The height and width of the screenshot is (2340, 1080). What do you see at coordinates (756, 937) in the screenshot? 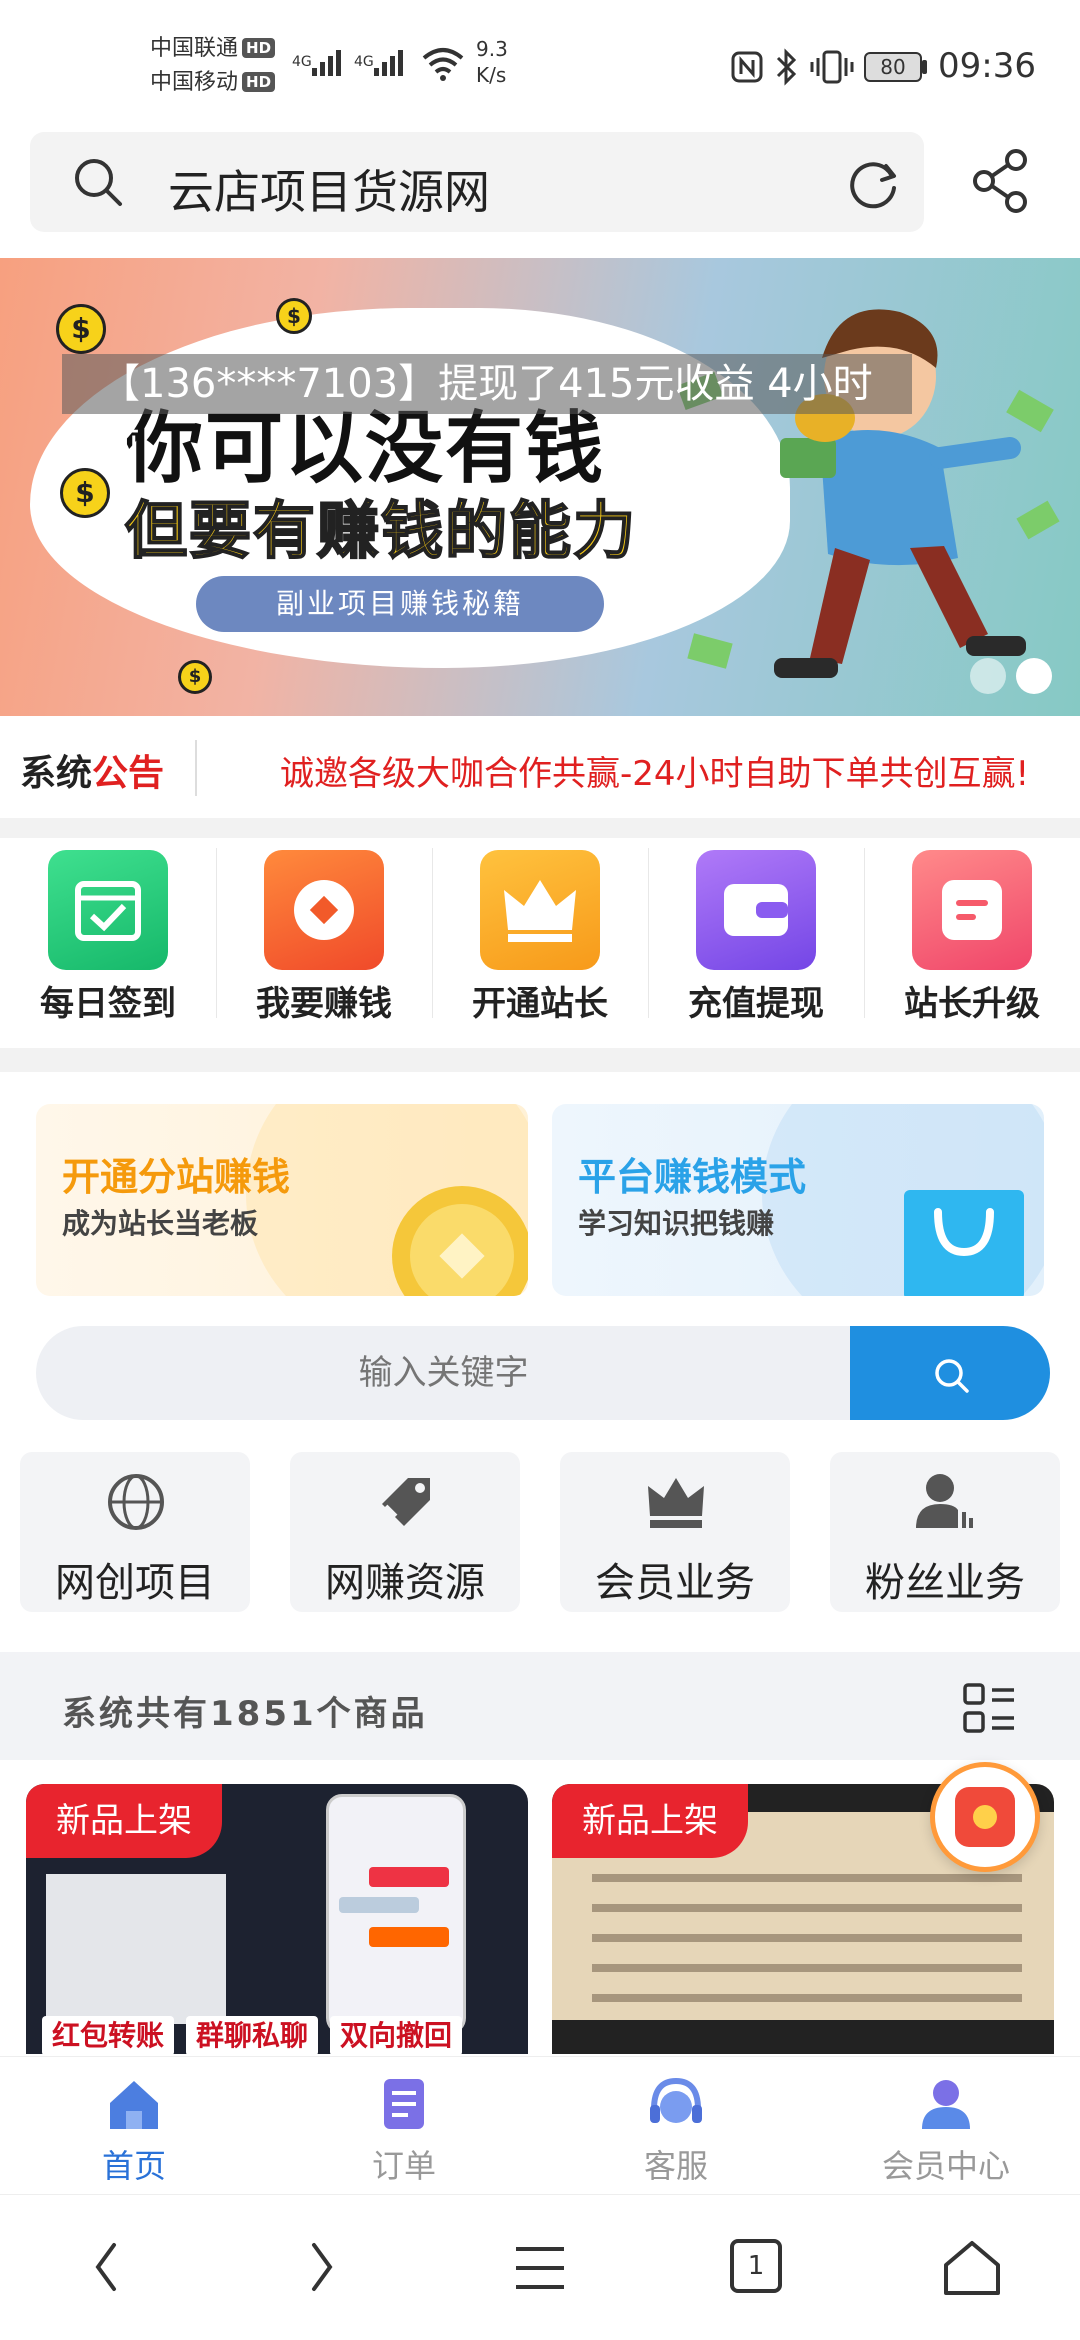
I see `feature-recharge-withdraw: 充值提现` at bounding box center [756, 937].